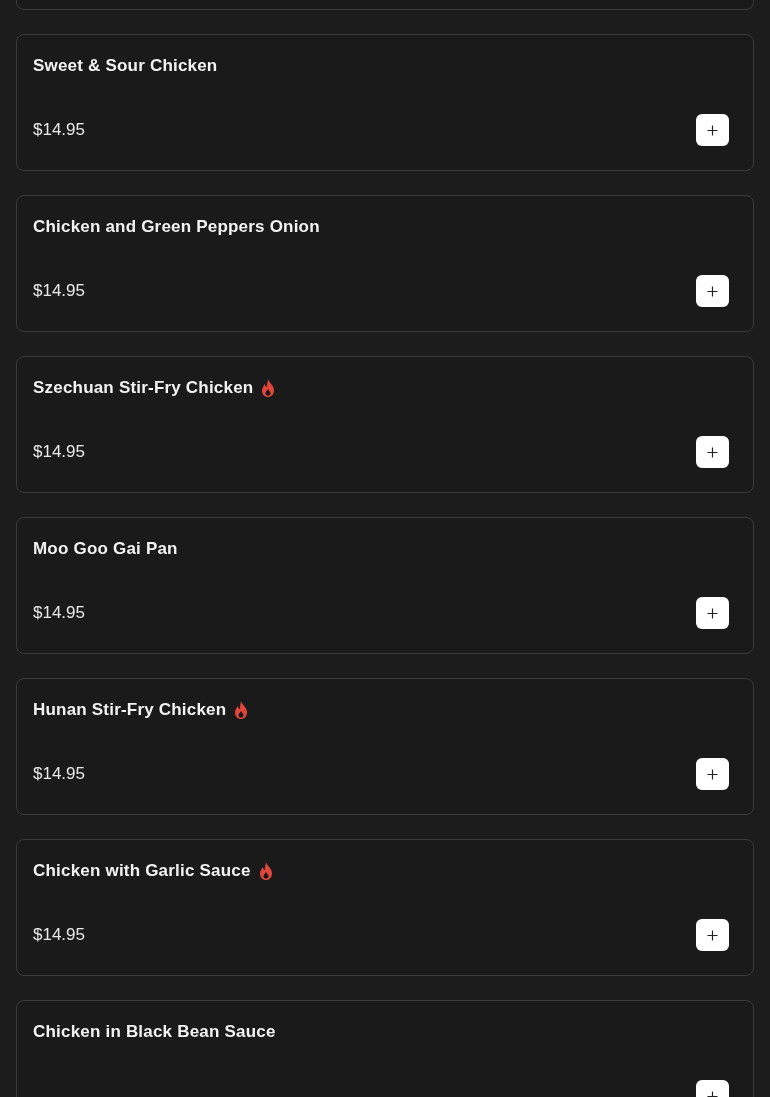 Image resolution: width=770 pixels, height=1097 pixels. What do you see at coordinates (385, 1048) in the screenshot?
I see `menu-item-card: Chicken in Black Bean Sauce` at bounding box center [385, 1048].